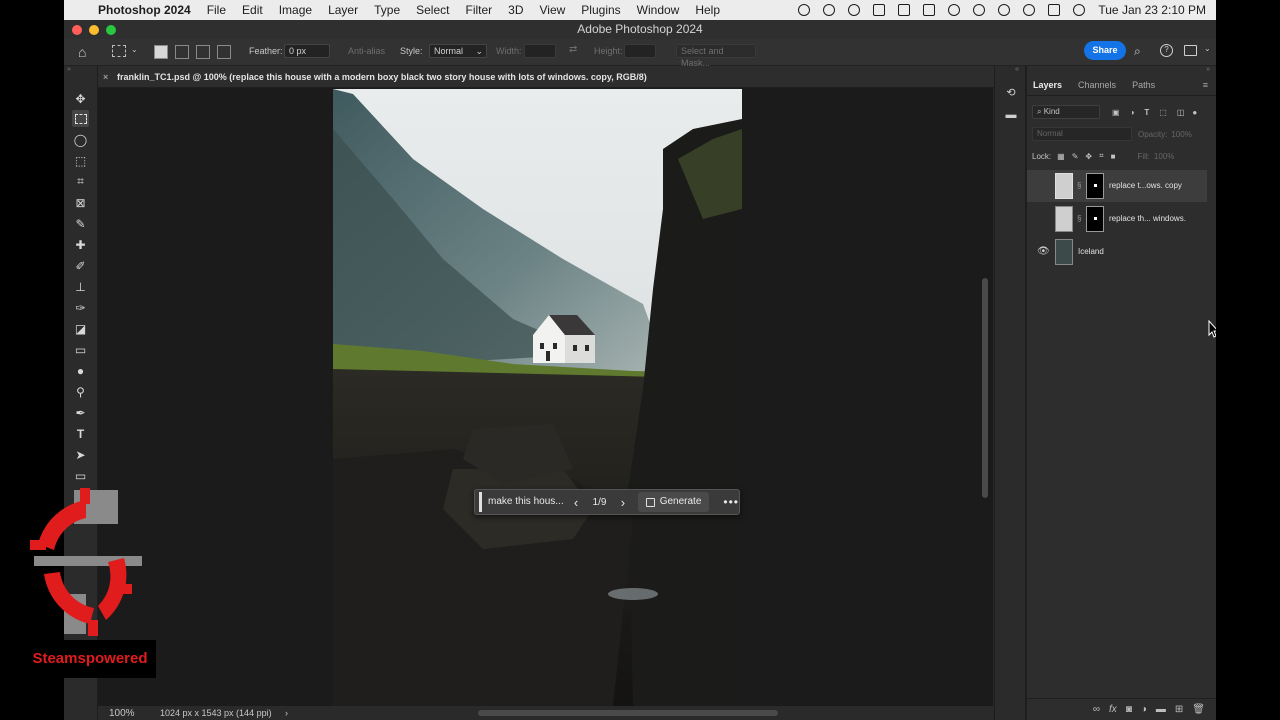 This screenshot has width=1280, height=720. I want to click on pen-tool-icon: ✒, so click(80, 412).